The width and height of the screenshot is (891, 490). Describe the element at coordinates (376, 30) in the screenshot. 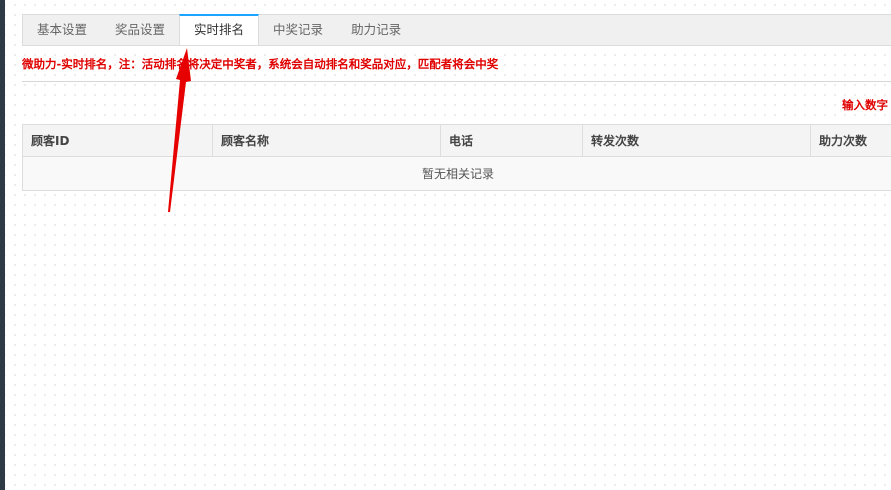

I see `tab-assist-records: 助力记录` at that location.